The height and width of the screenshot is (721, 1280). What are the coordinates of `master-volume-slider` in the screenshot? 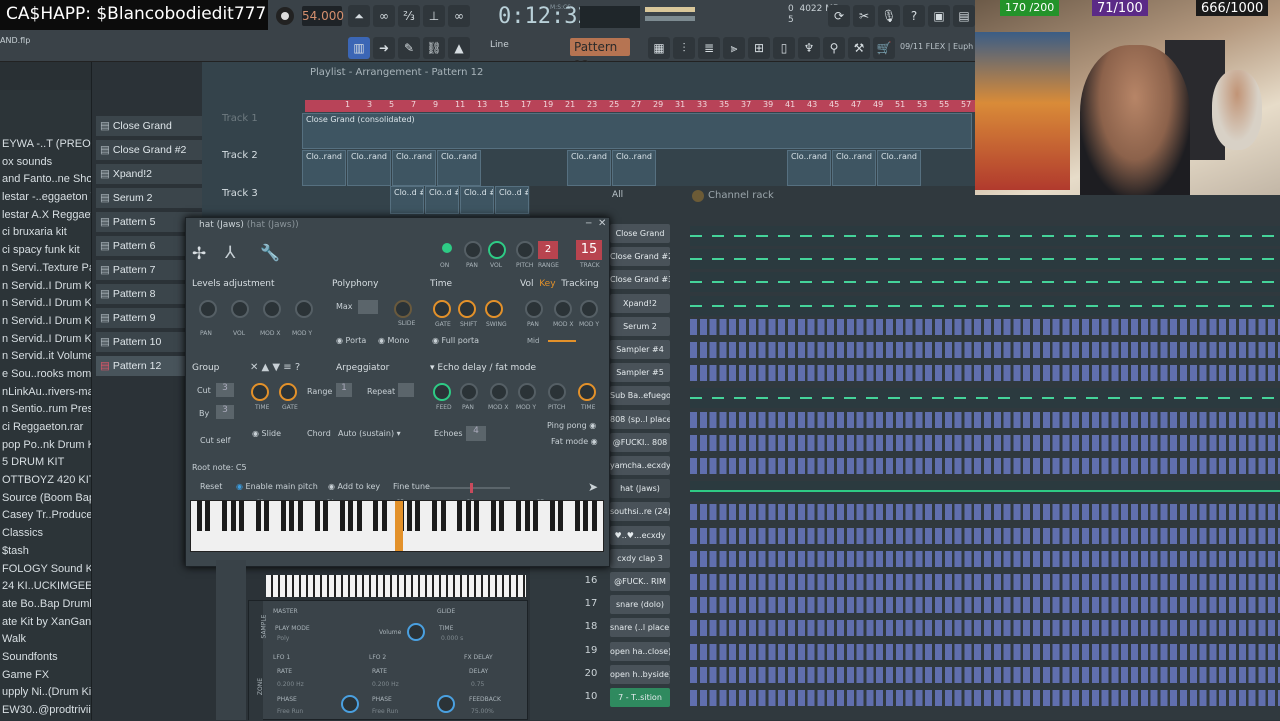 It's located at (670, 9).